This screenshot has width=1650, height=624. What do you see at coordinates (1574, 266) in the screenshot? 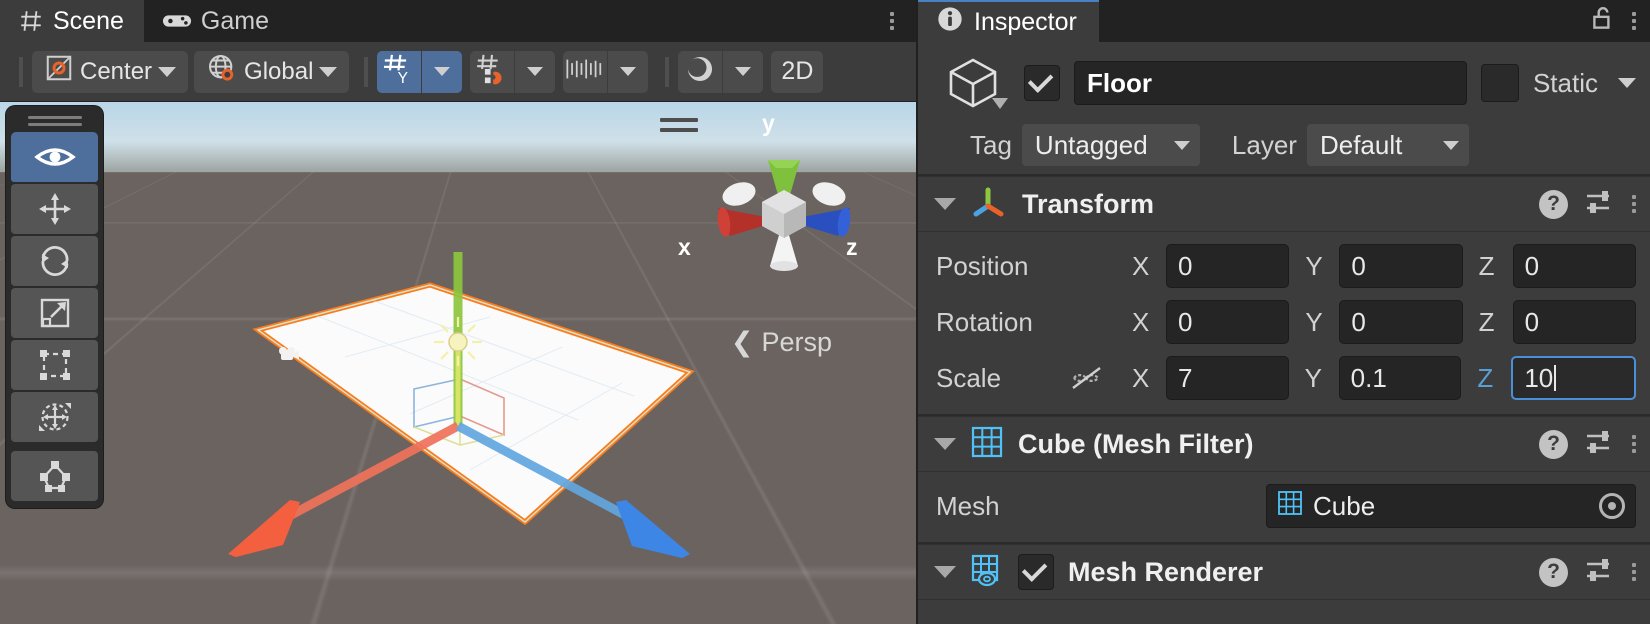
I see `position-z-field: 0` at bounding box center [1574, 266].